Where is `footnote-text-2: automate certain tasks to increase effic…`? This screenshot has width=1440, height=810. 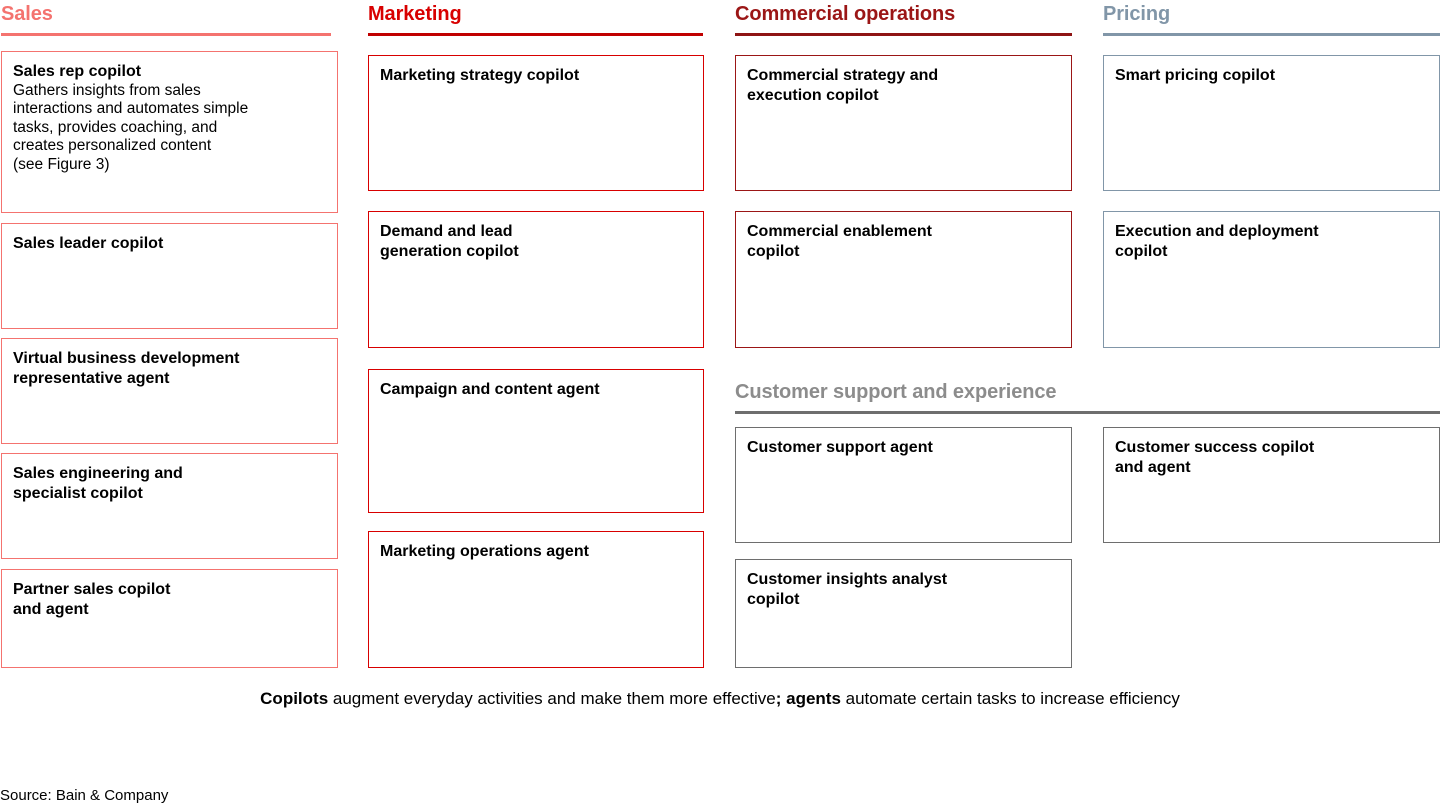
footnote-text-2: automate certain tasks to increase effic… is located at coordinates (1010, 698).